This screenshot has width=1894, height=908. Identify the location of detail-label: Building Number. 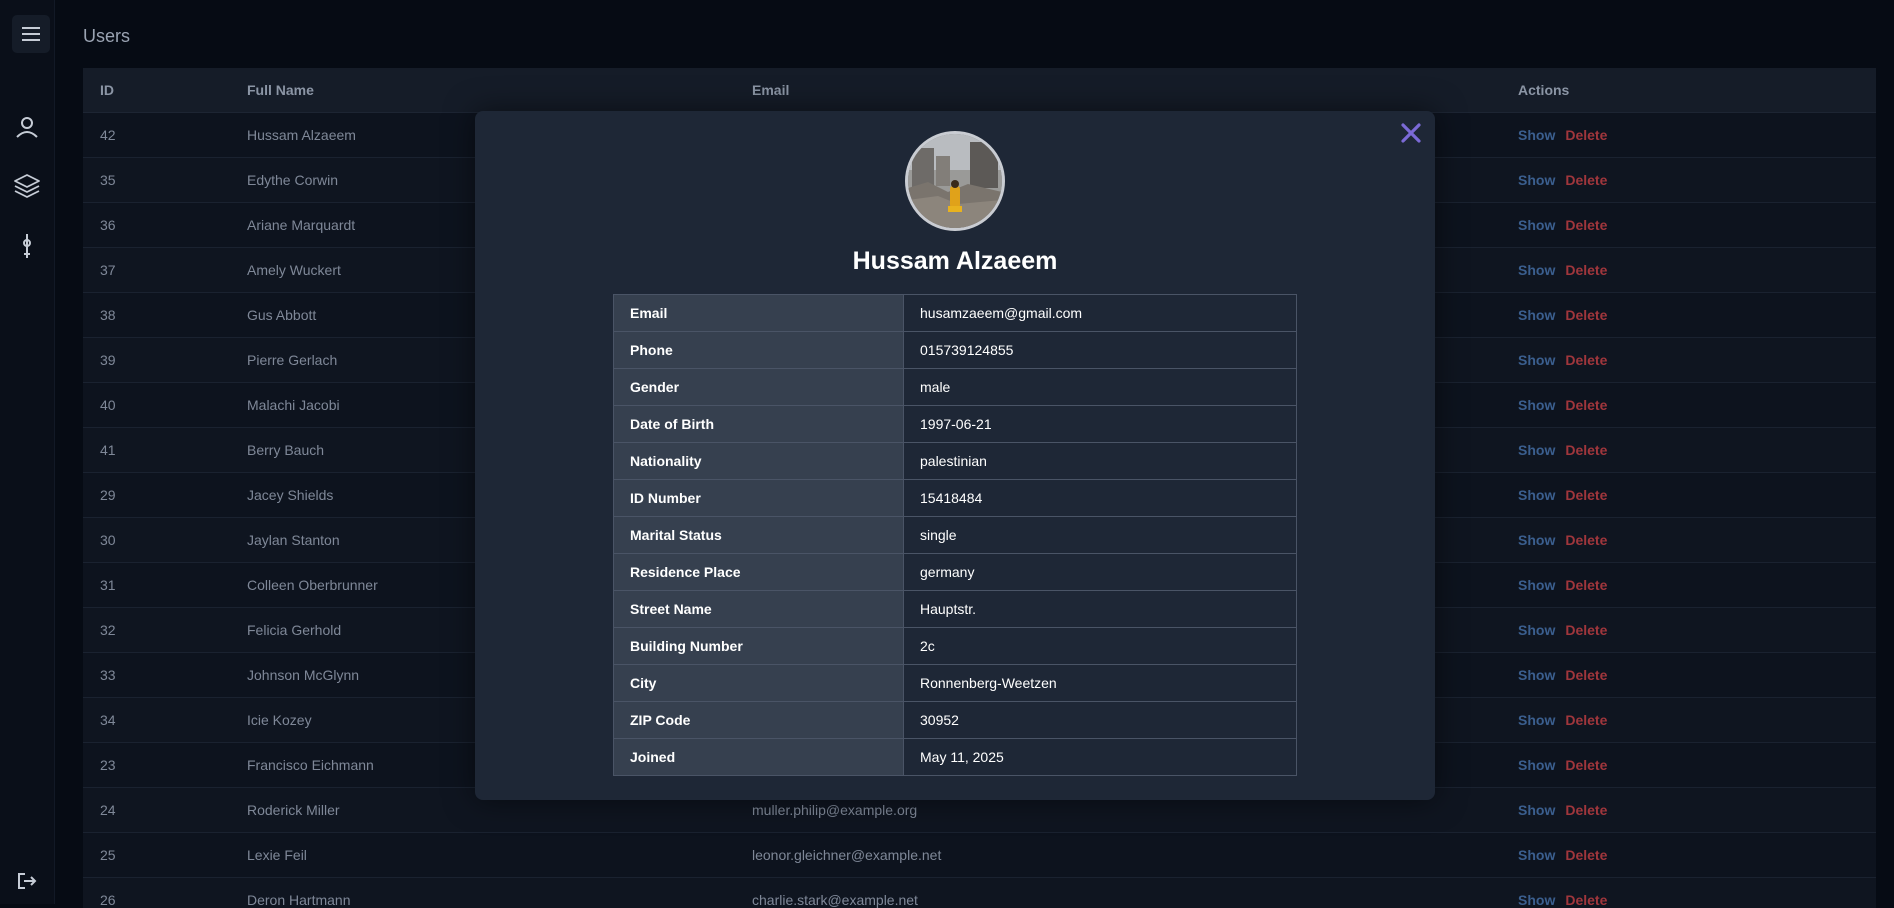
(758, 646).